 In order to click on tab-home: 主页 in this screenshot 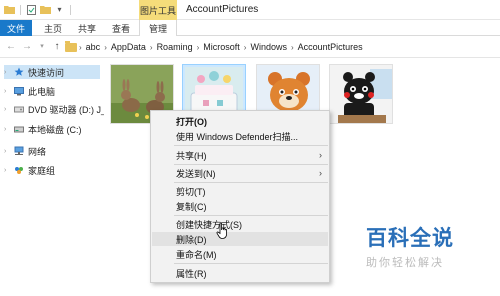, I will do `click(53, 28)`.